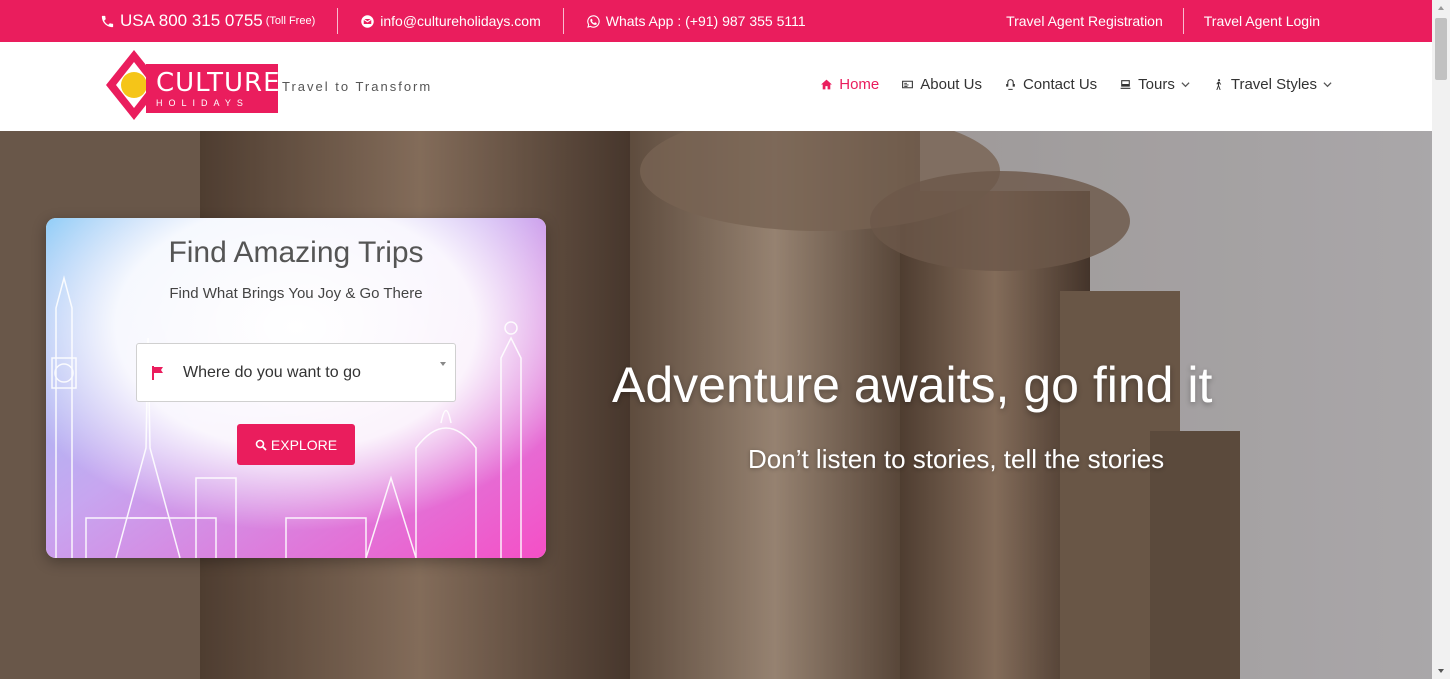  I want to click on whatsapp-contact: Whats App : (+91) 987 355 5111, so click(696, 21).